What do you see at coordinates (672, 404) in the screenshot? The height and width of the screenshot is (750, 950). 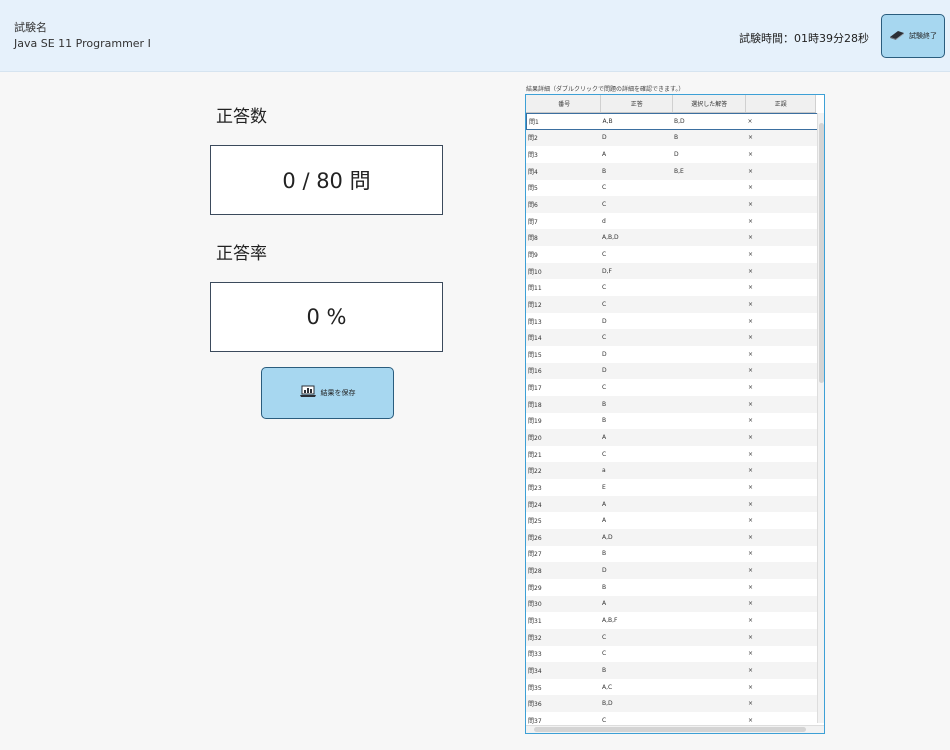 I see `table-row: 問18 B ×` at bounding box center [672, 404].